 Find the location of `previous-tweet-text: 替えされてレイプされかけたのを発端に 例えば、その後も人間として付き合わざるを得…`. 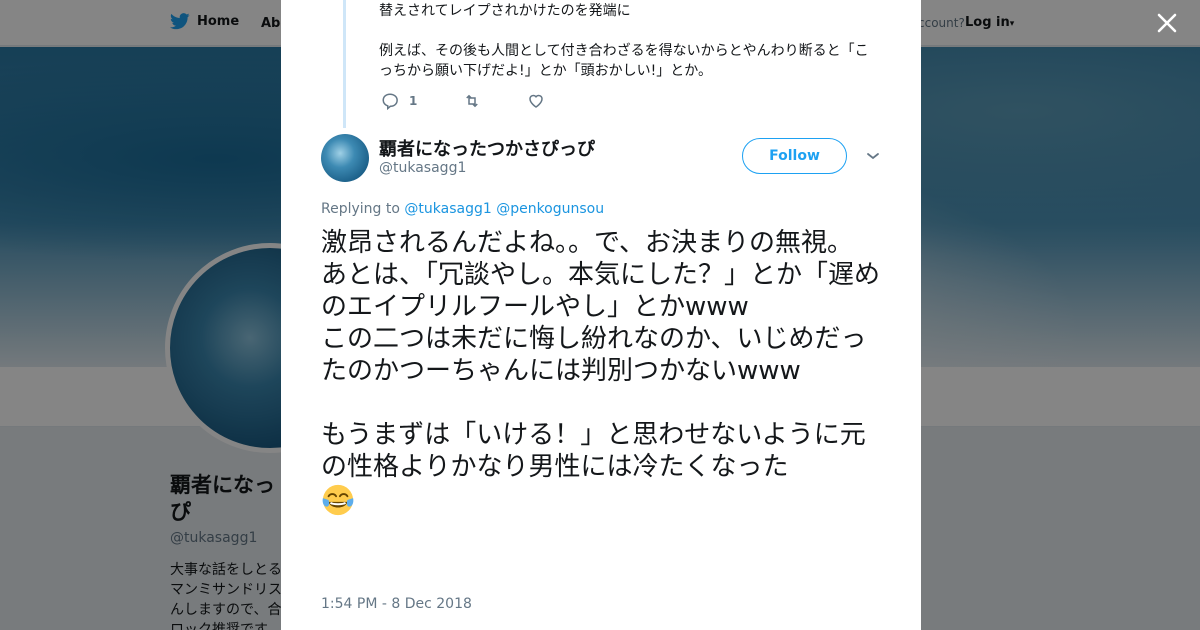

previous-tweet-text: 替えされてレイプされかけたのを発端に 例えば、その後も人間として付き合わざるを得… is located at coordinates (624, 41).